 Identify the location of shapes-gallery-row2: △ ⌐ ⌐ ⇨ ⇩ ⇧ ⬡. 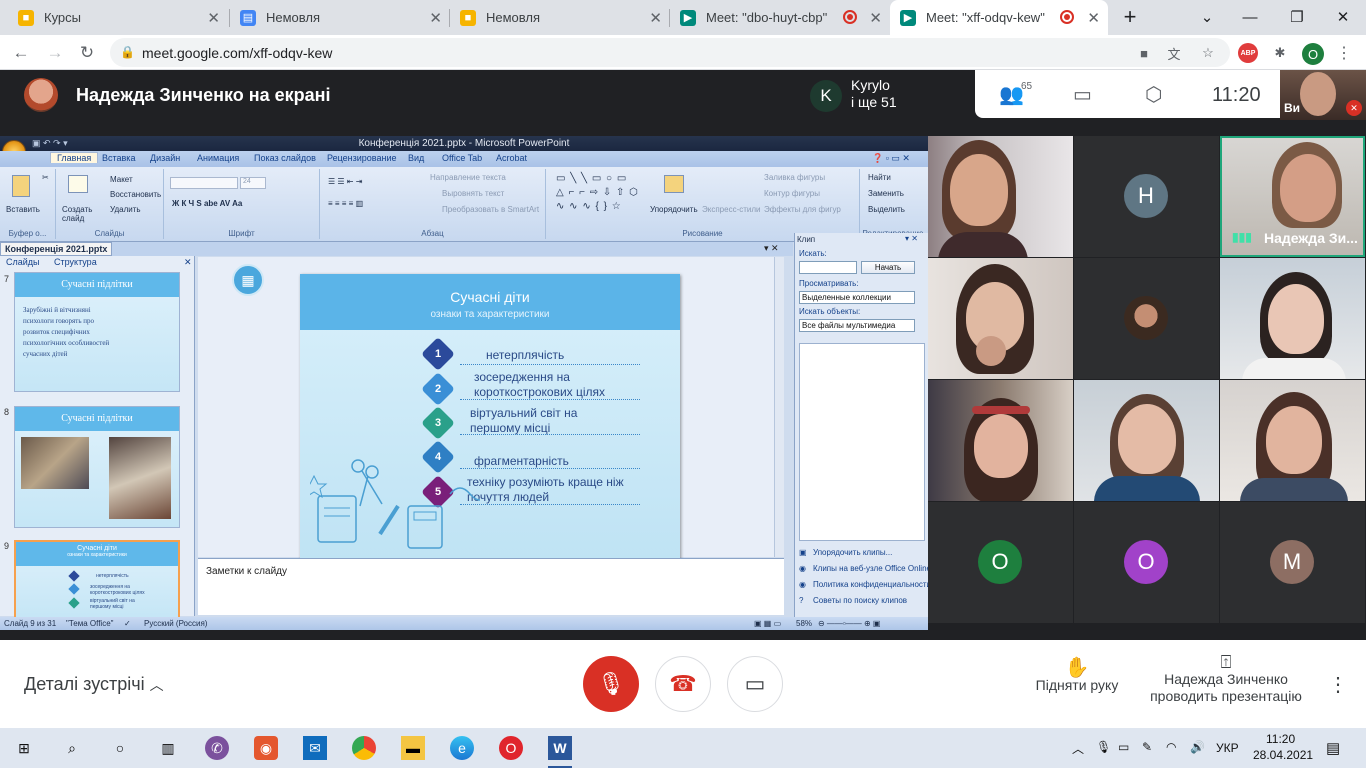
(597, 192).